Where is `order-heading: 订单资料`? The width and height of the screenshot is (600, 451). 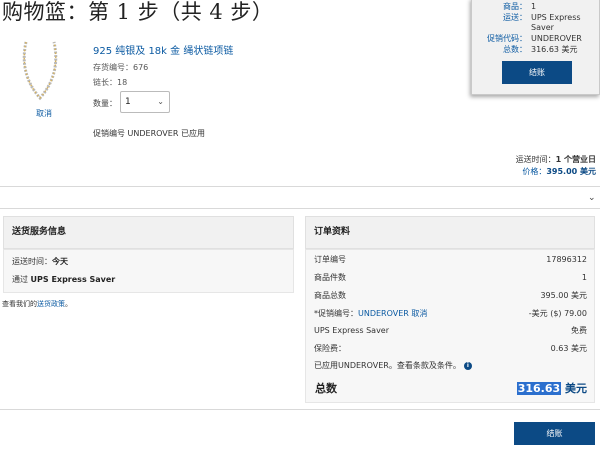
order-heading: 订单资料 is located at coordinates (450, 232).